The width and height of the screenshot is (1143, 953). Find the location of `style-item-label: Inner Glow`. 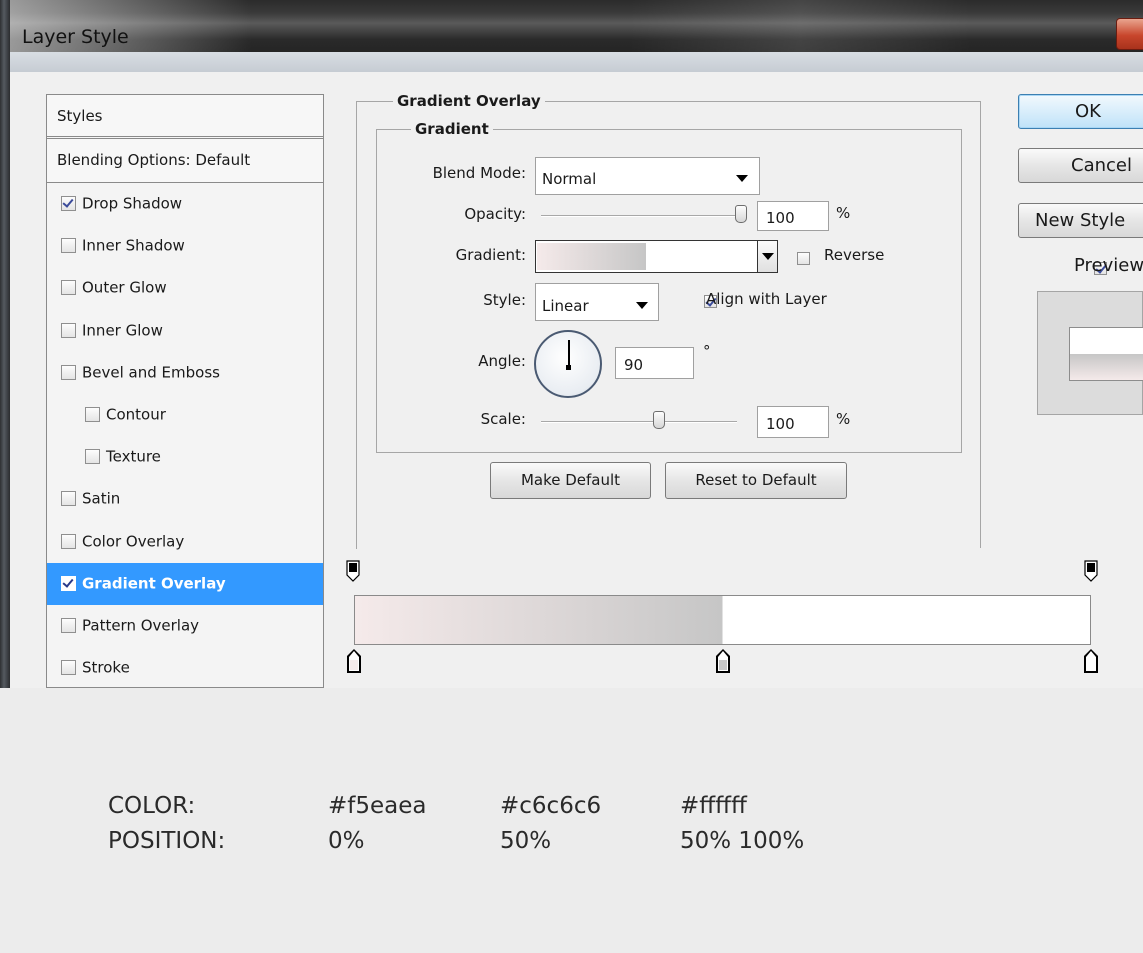

style-item-label: Inner Glow is located at coordinates (122, 330).